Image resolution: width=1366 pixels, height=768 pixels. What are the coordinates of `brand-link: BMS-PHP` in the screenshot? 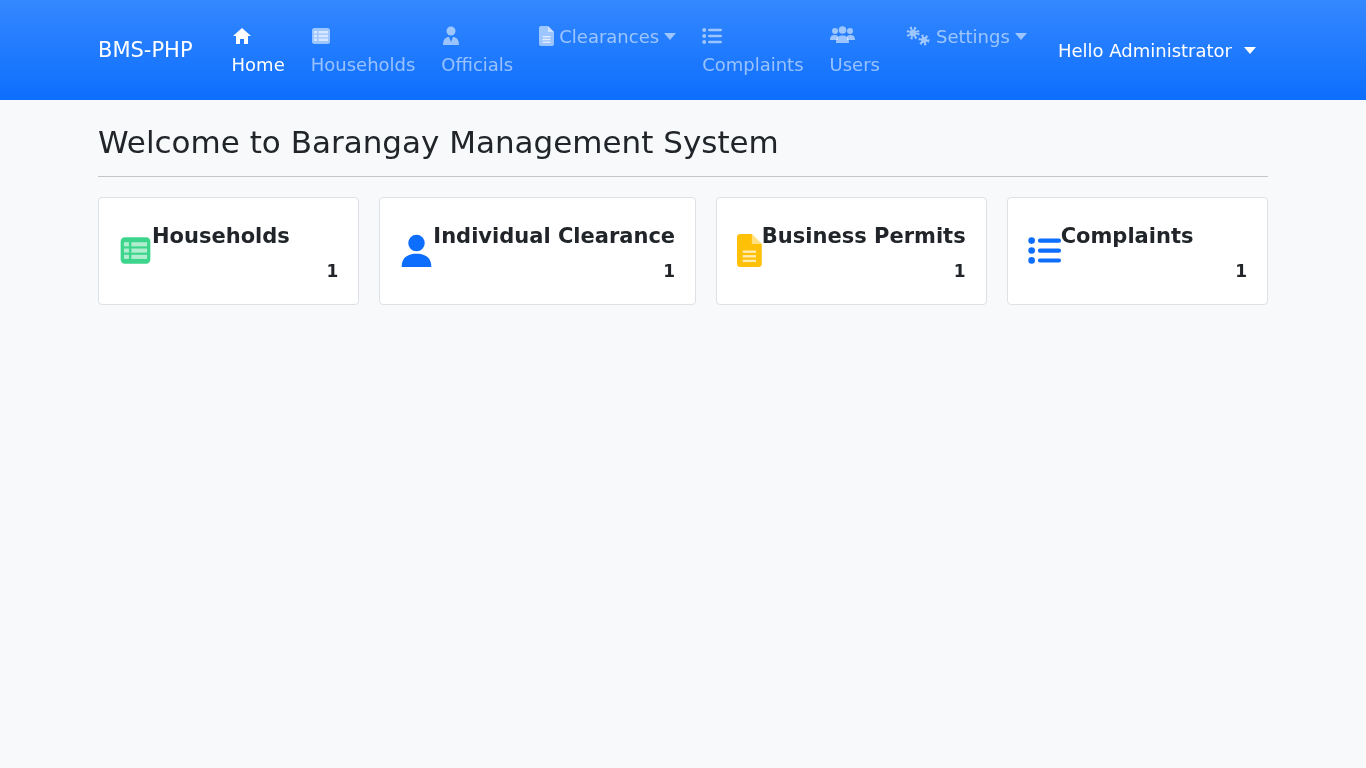 It's located at (145, 50).